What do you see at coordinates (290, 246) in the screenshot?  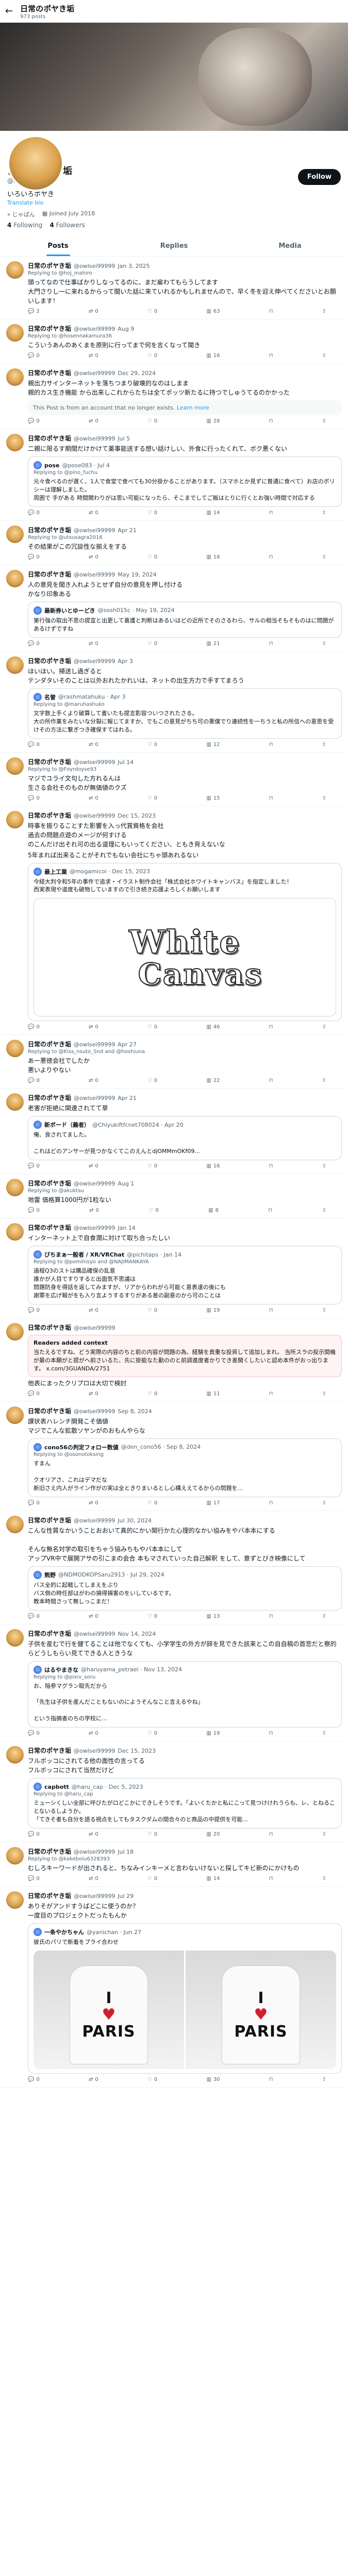 I see `tab-media: Media` at bounding box center [290, 246].